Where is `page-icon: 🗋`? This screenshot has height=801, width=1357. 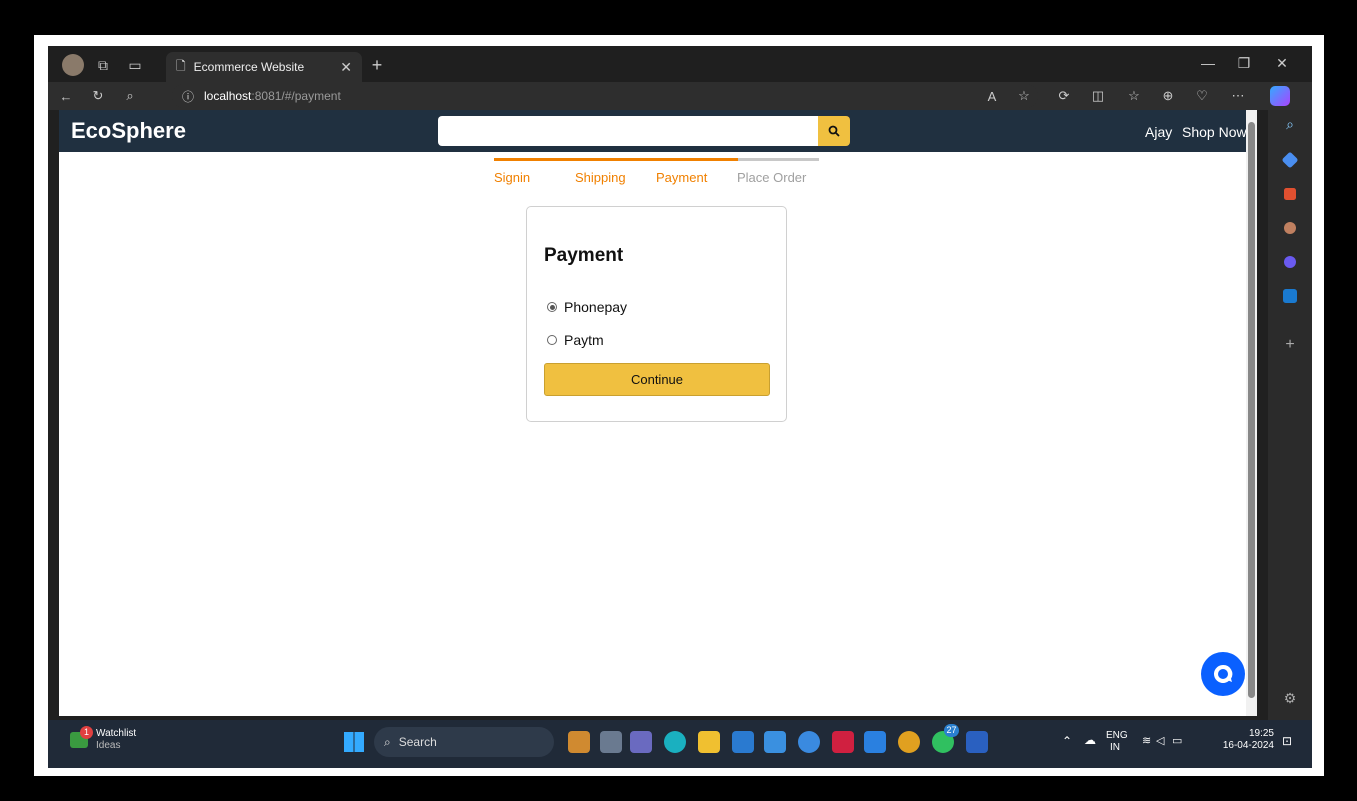 page-icon: 🗋 is located at coordinates (181, 65).